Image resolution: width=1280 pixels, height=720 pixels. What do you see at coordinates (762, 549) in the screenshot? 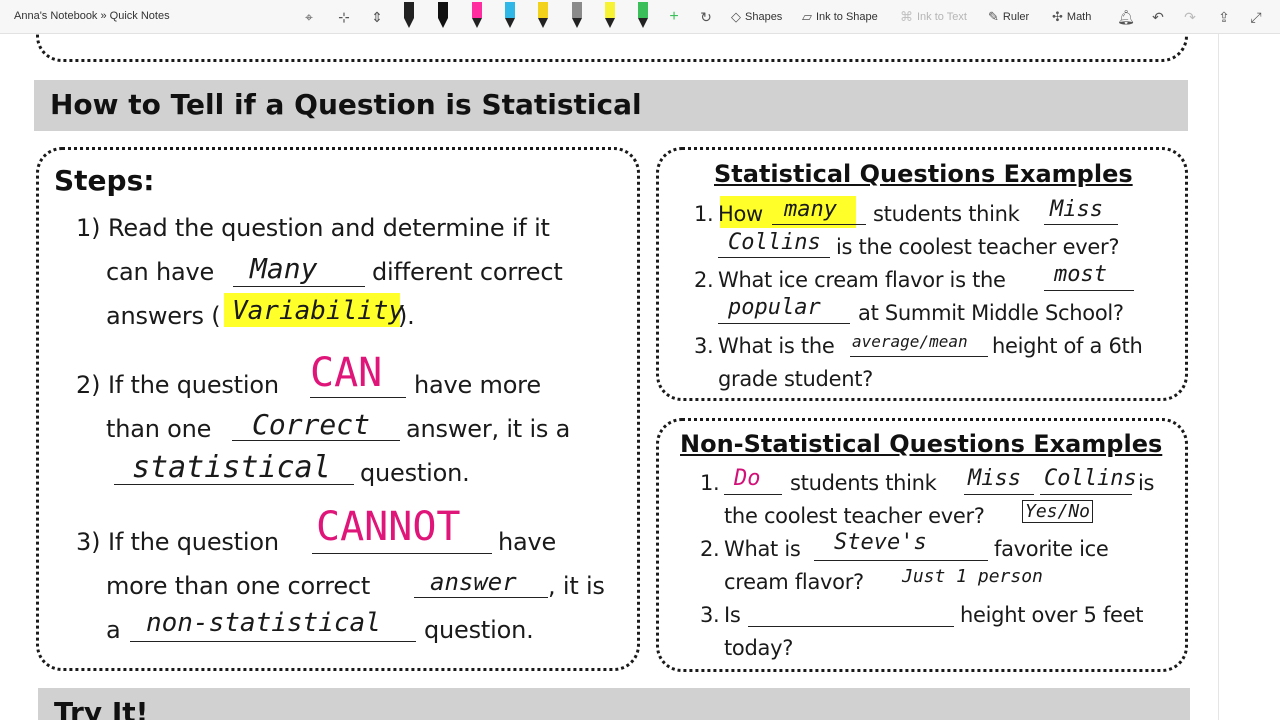
I see `example-text: What is` at bounding box center [762, 549].